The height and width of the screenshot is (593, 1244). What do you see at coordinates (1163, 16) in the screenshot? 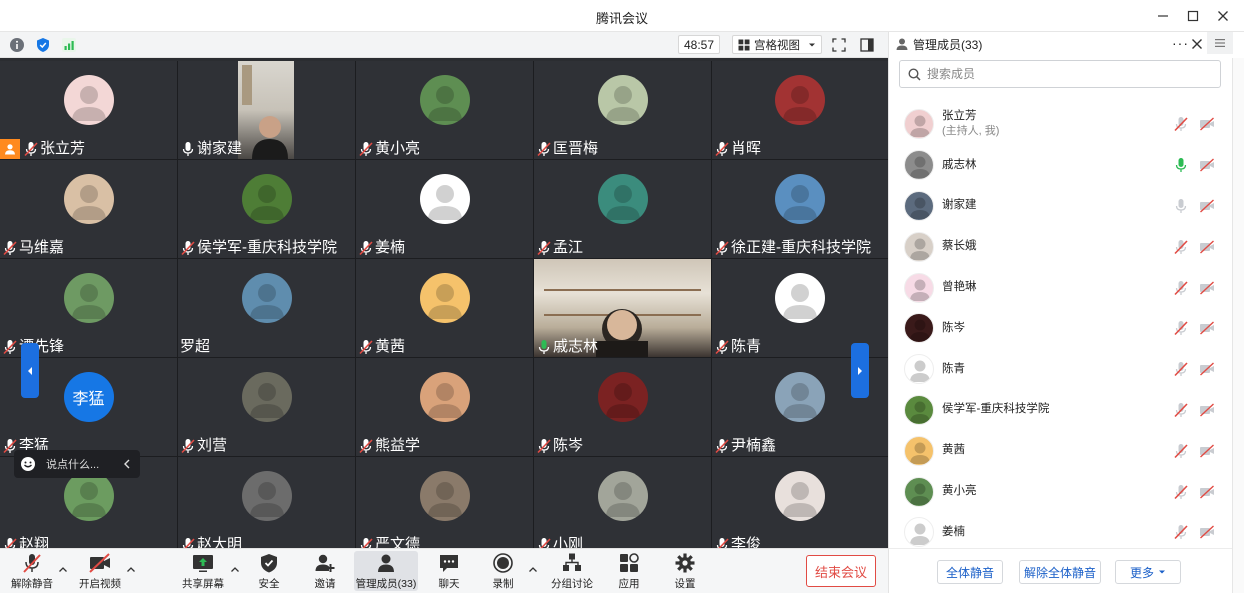
I see `minimize-button` at bounding box center [1163, 16].